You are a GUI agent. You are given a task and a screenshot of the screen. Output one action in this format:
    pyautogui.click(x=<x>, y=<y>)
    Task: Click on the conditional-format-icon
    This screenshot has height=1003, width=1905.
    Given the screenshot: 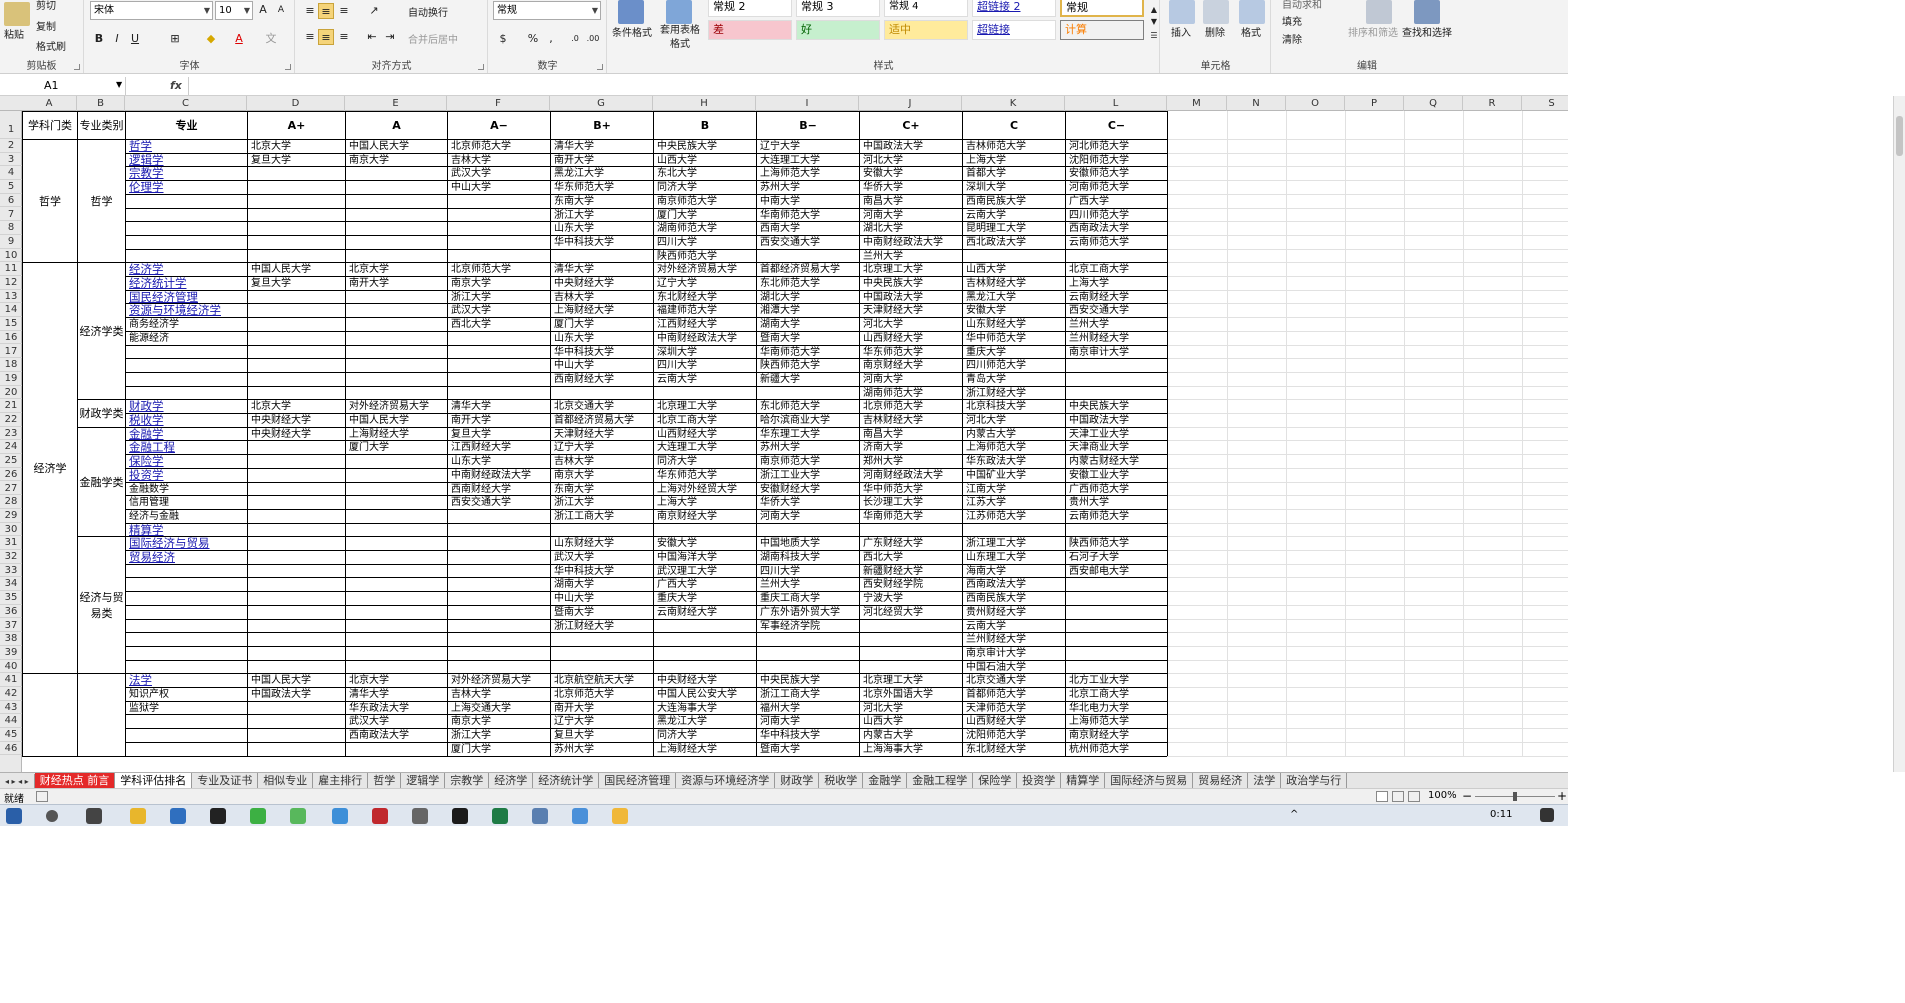 What is the action you would take?
    pyautogui.click(x=631, y=12)
    